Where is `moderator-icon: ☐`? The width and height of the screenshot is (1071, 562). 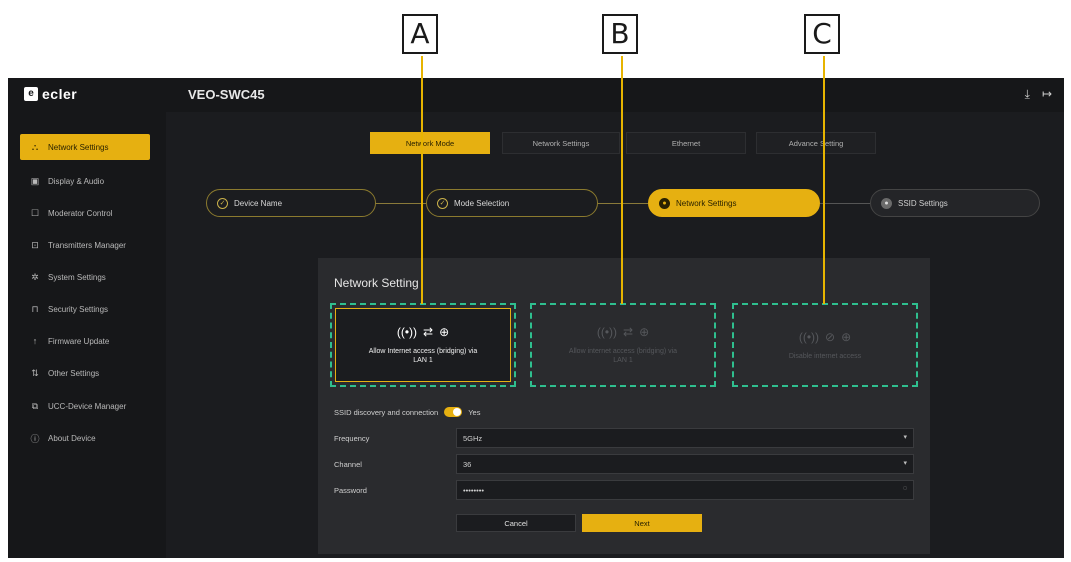 moderator-icon: ☐ is located at coordinates (35, 212).